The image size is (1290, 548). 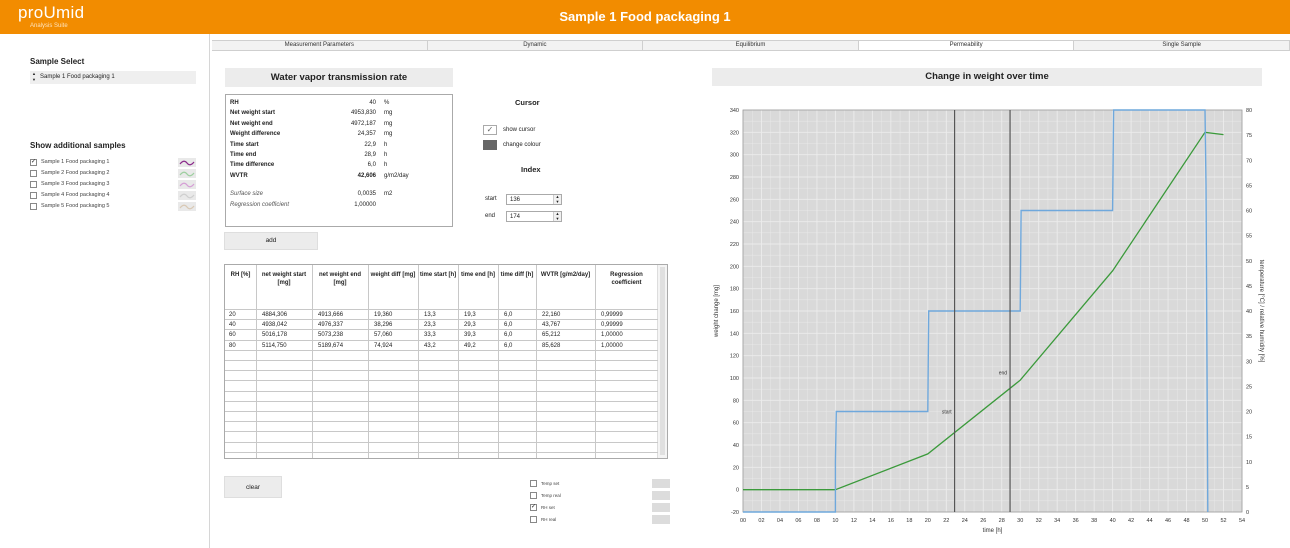 What do you see at coordinates (478, 275) in the screenshot?
I see `results-header-cell: time end [h]` at bounding box center [478, 275].